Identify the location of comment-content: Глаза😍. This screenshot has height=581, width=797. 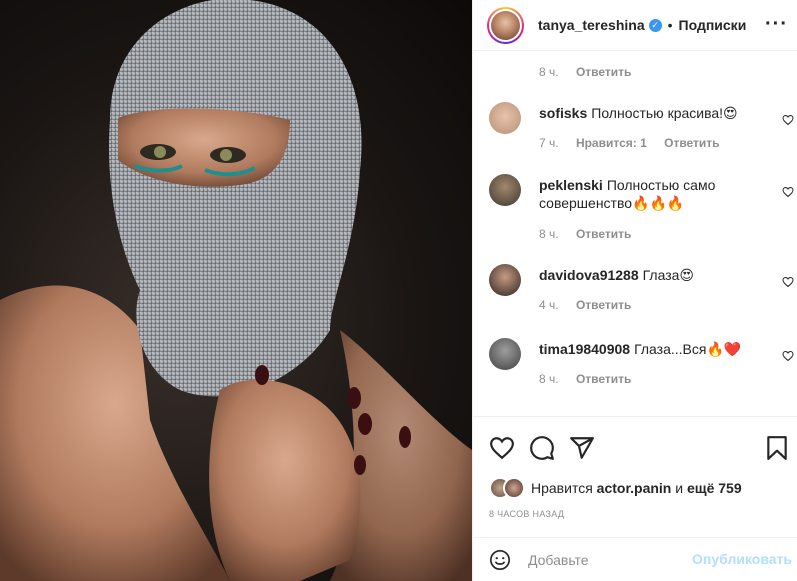
(668, 275).